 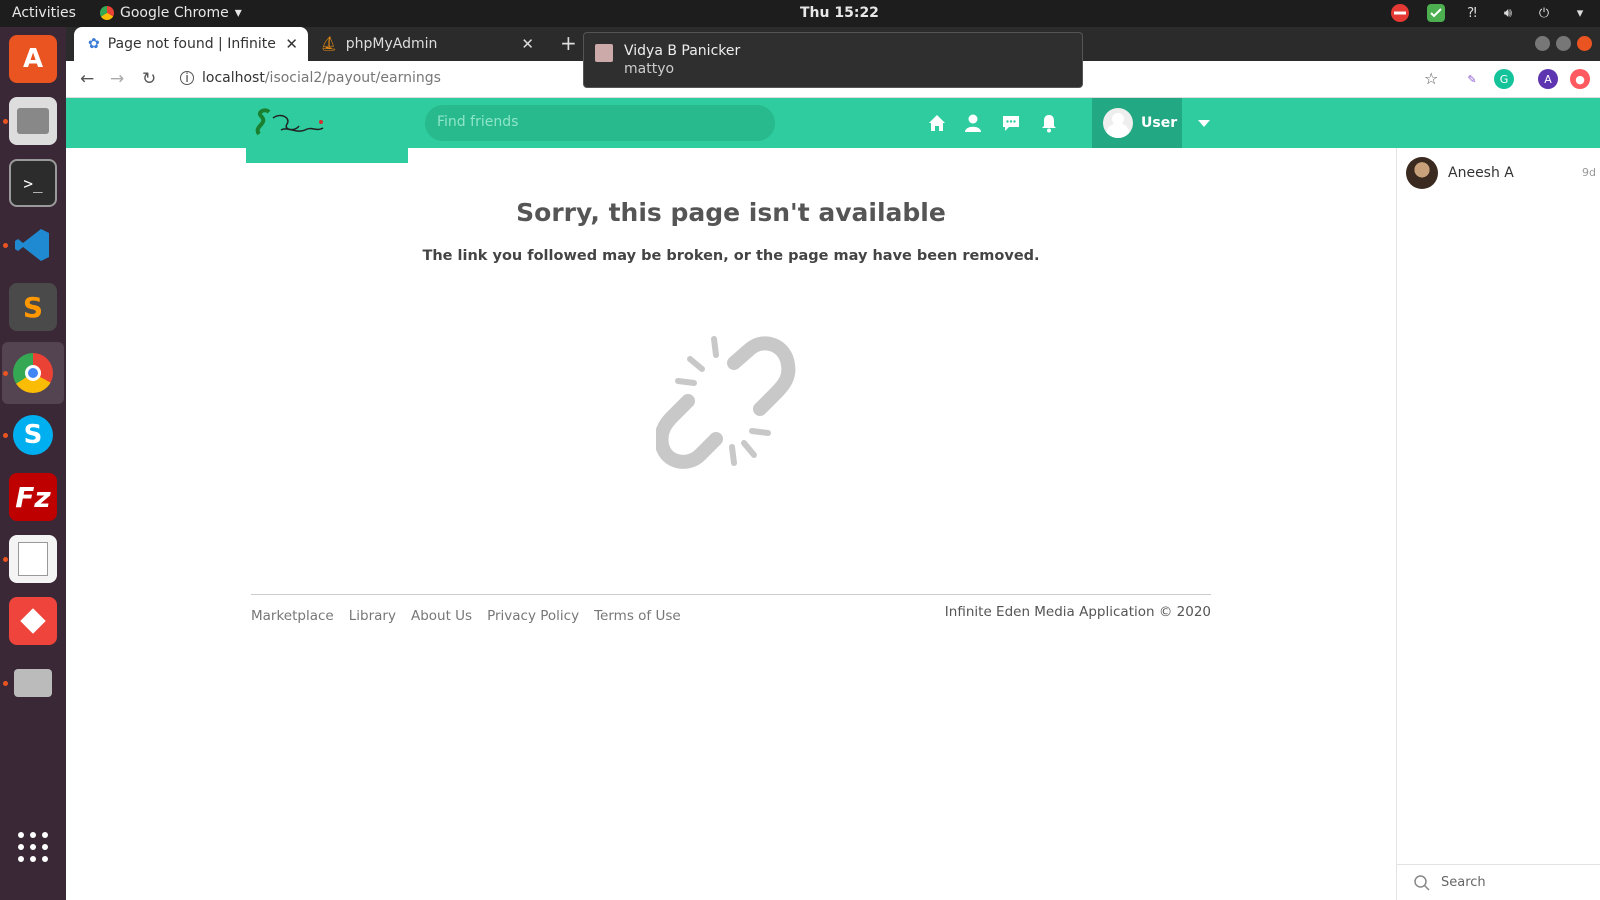 I want to click on window-controls, so click(x=1563, y=43).